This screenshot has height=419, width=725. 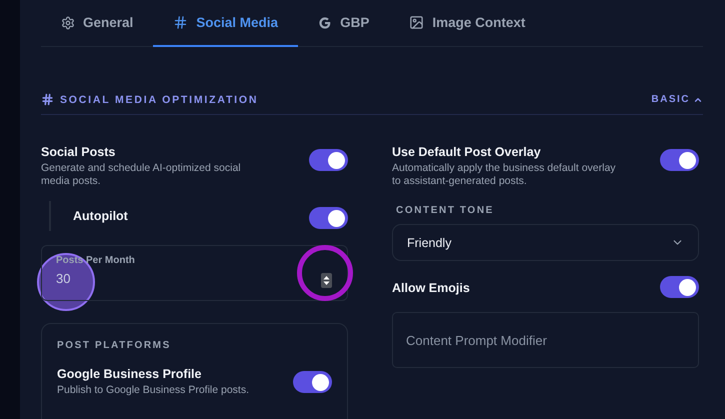 I want to click on setting-title: Social Posts, so click(x=78, y=152).